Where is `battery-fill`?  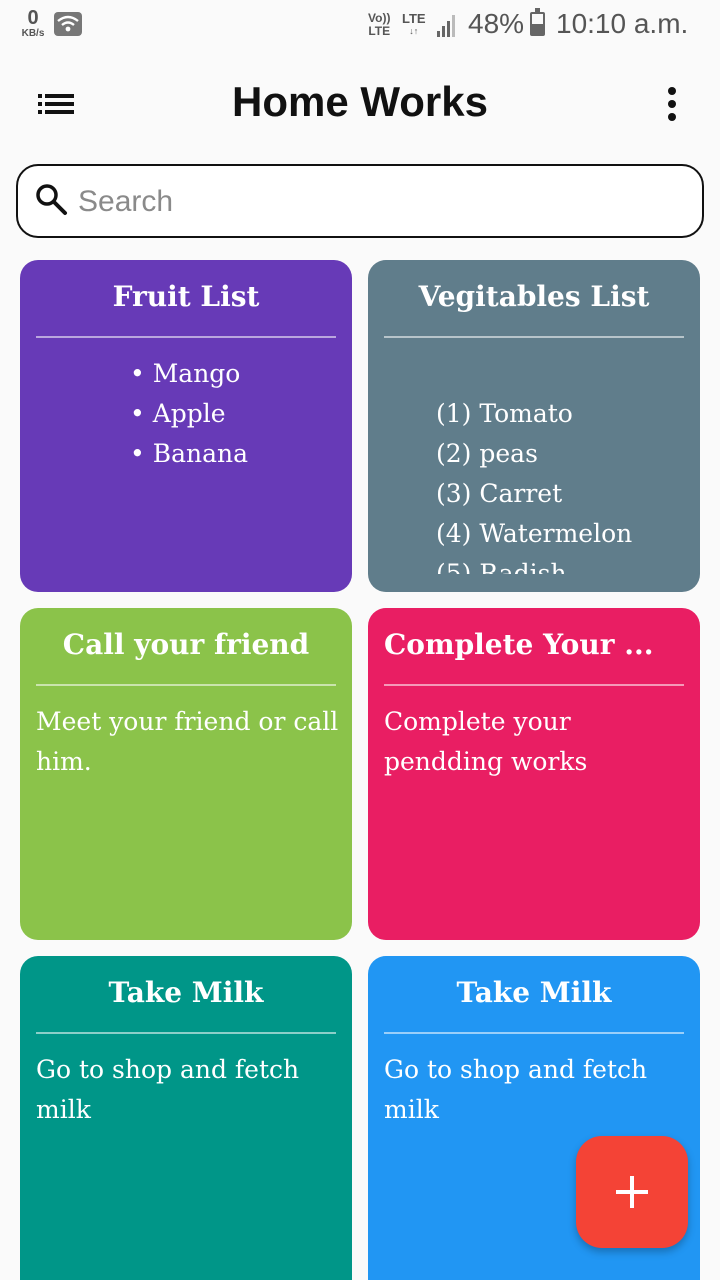
battery-fill is located at coordinates (537, 29).